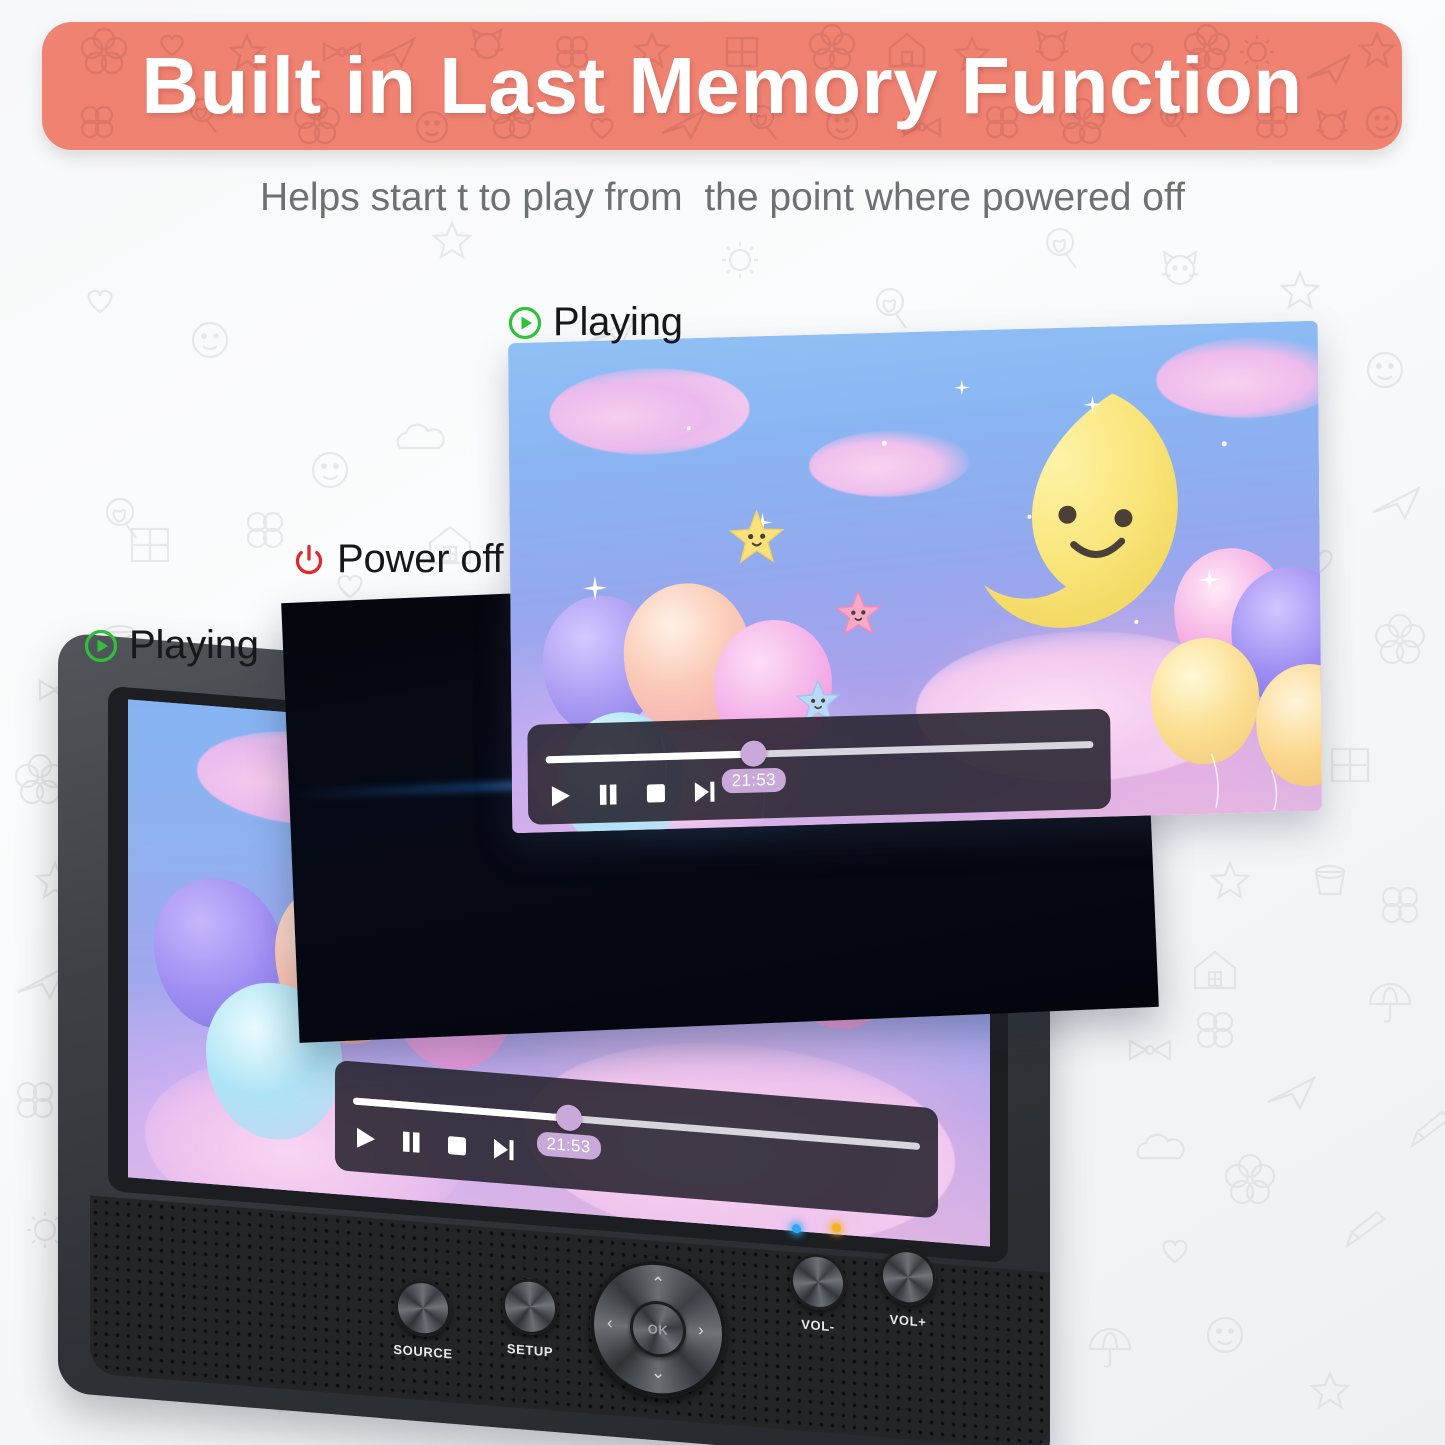  What do you see at coordinates (658, 1373) in the screenshot?
I see `dpad-down-arrow: ⌄` at bounding box center [658, 1373].